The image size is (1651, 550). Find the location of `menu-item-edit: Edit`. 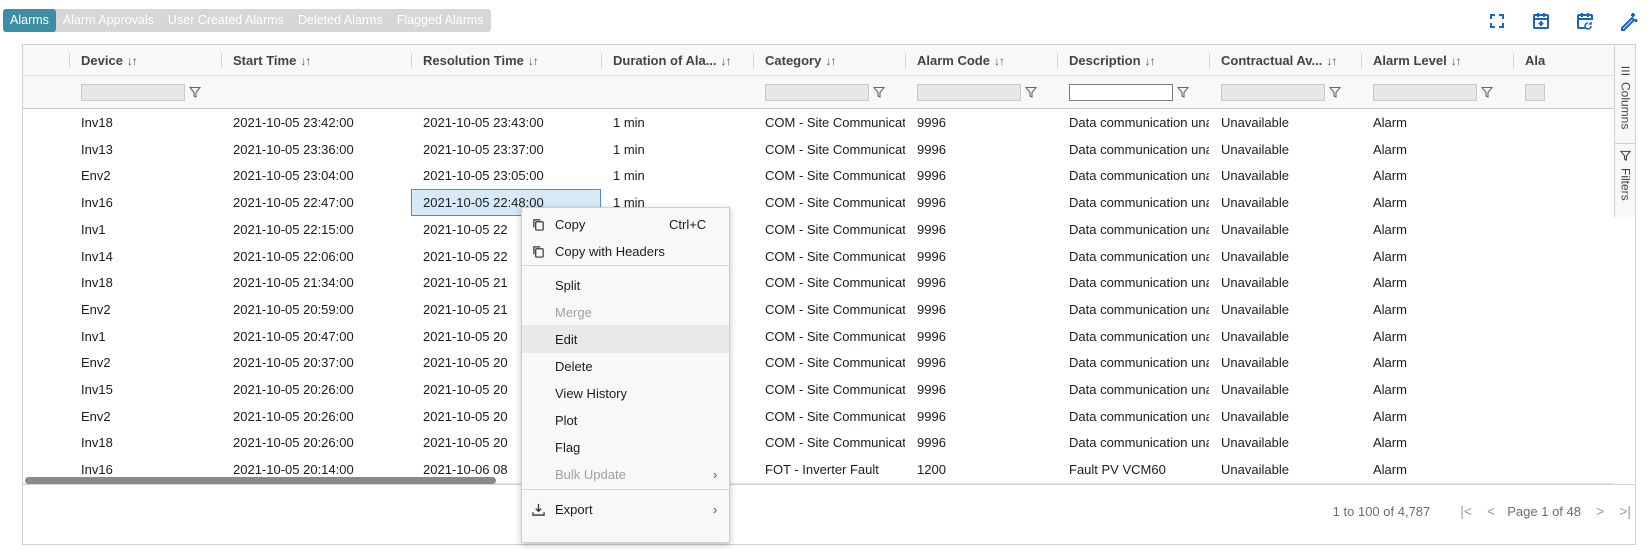

menu-item-edit: Edit is located at coordinates (625, 339).